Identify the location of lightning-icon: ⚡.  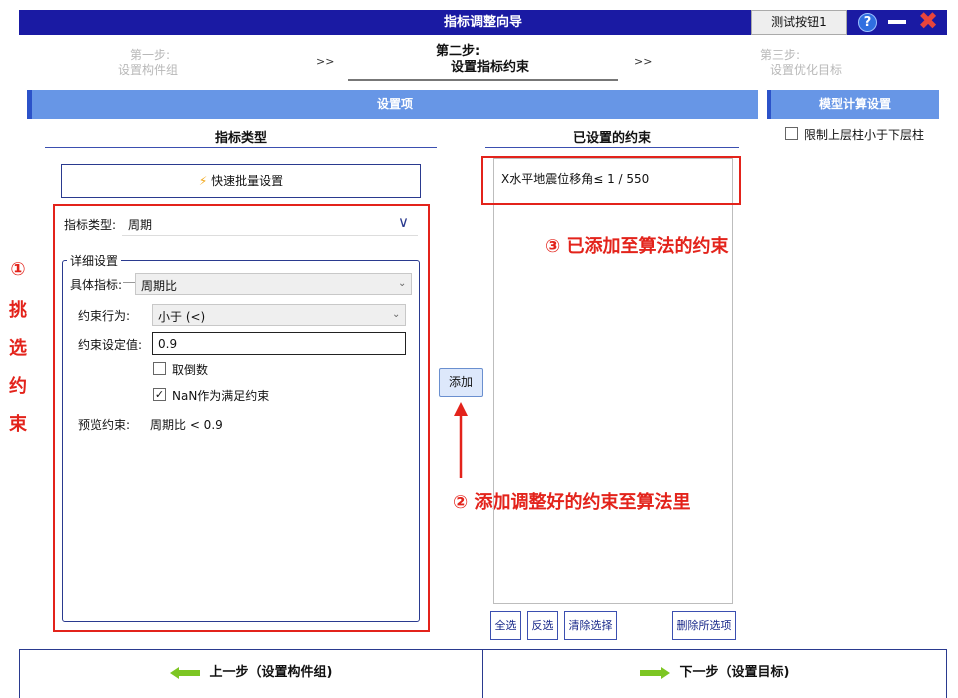
(203, 181).